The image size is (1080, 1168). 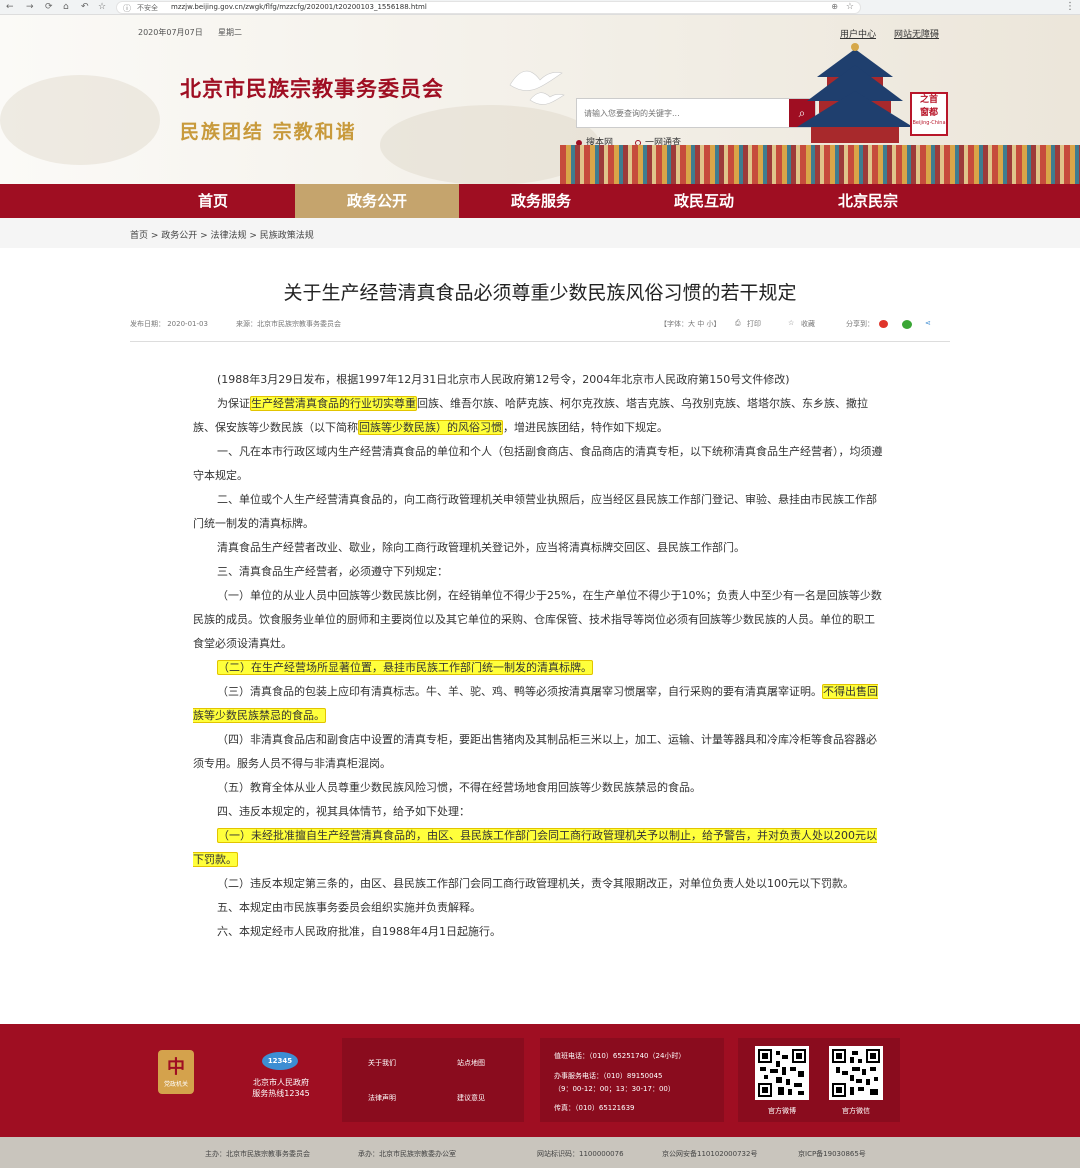 What do you see at coordinates (349, 907) in the screenshot?
I see `paragraph: 五、本规定由市民族事务委员会组织实施并负责解释。` at bounding box center [349, 907].